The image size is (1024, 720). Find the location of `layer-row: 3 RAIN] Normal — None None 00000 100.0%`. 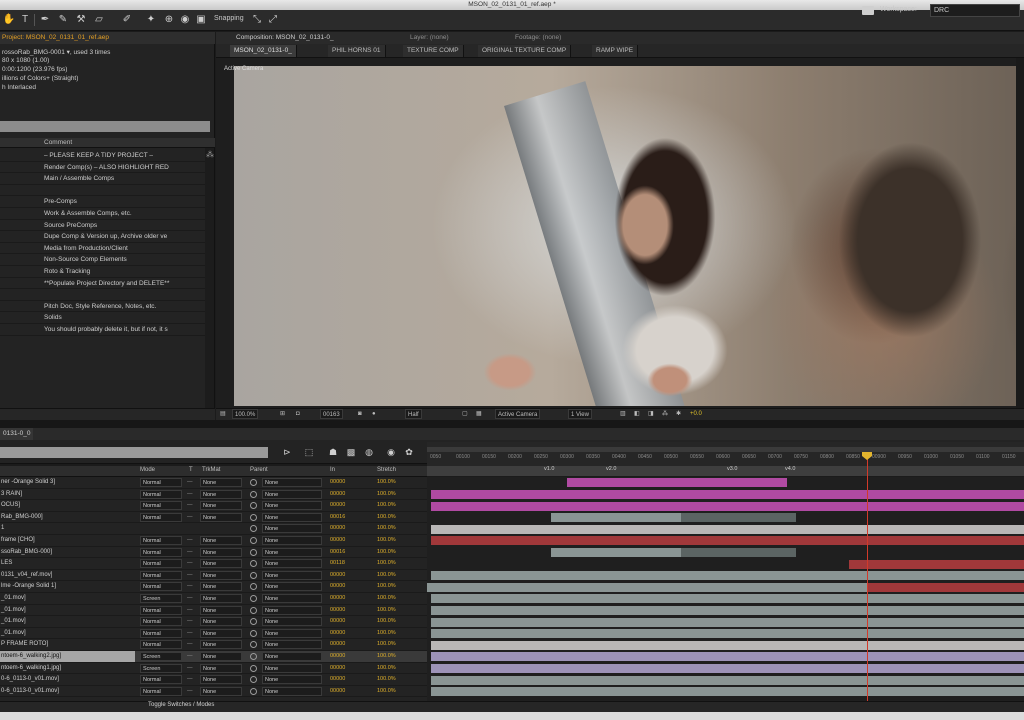

layer-row: 3 RAIN] Normal — None None 00000 100.0% is located at coordinates (213, 495).